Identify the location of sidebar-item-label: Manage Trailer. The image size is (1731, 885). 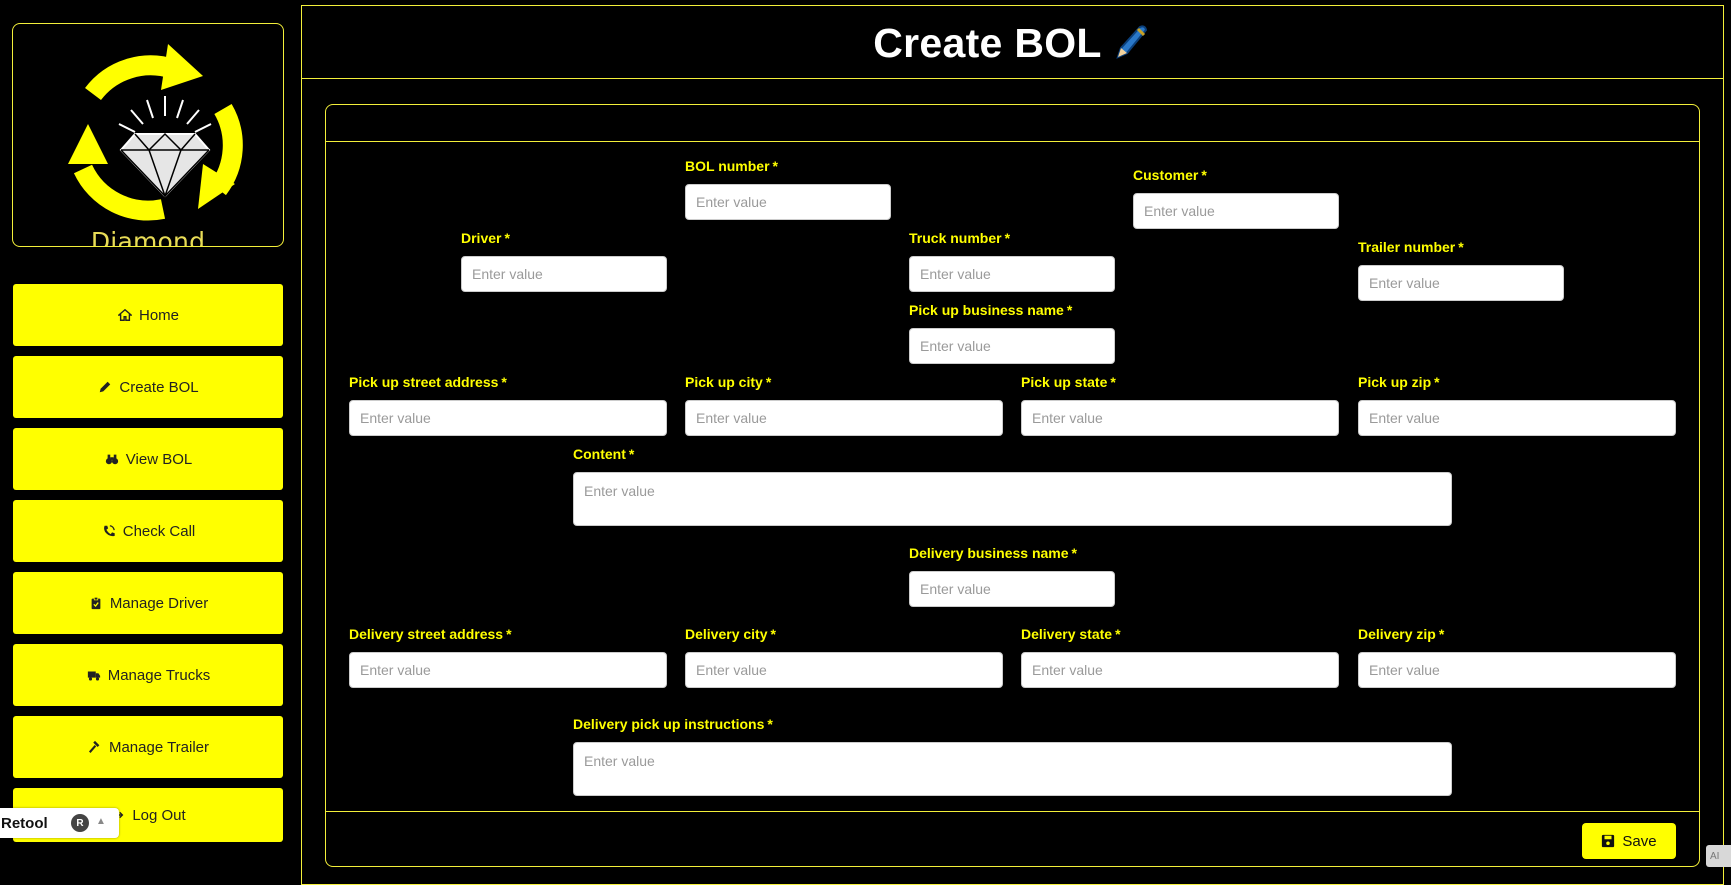
(159, 747).